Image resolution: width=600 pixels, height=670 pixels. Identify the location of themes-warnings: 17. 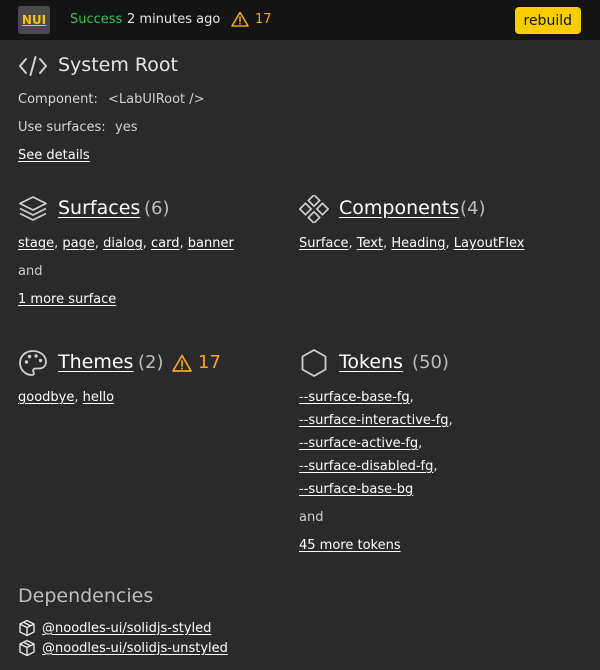
(196, 362).